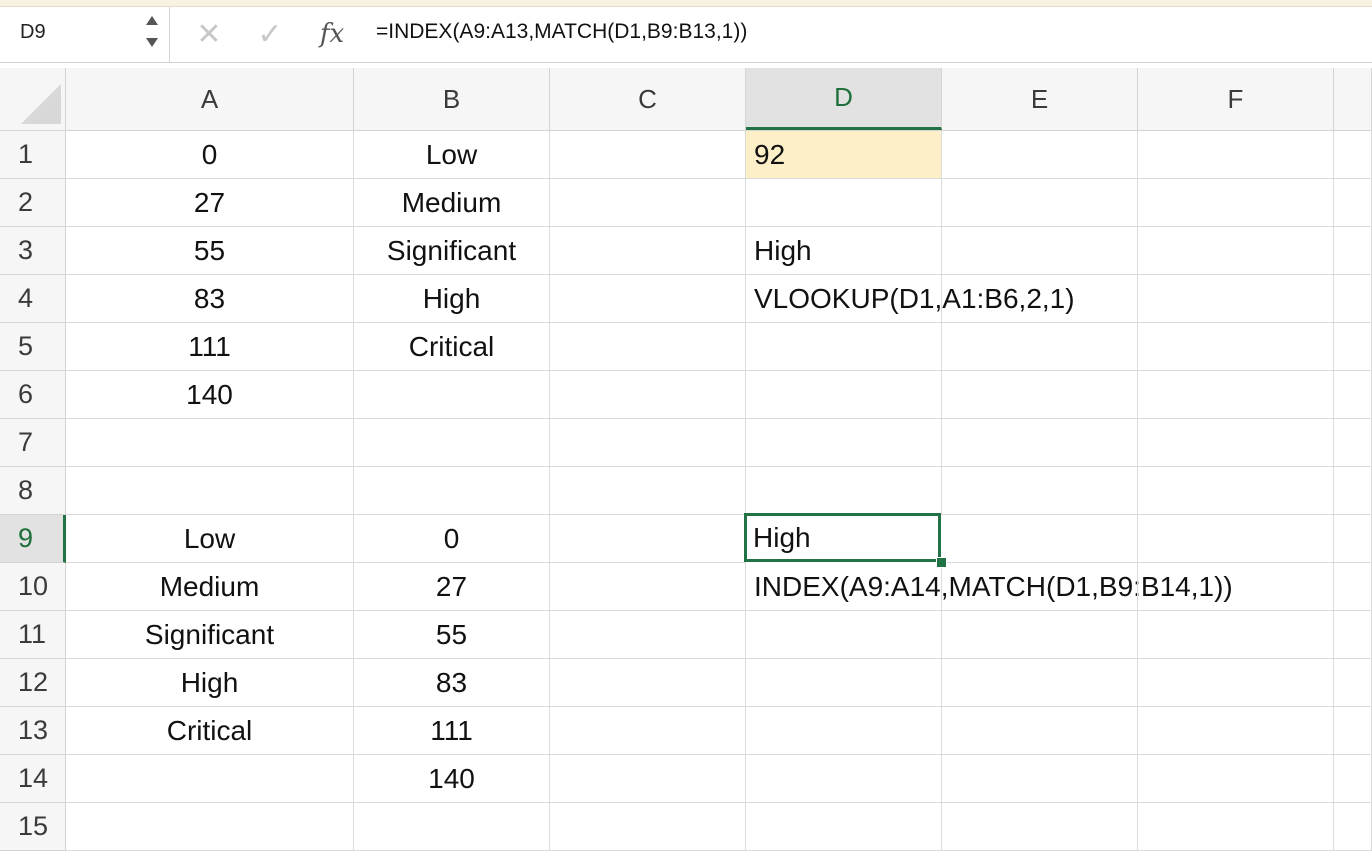 The height and width of the screenshot is (851, 1372). I want to click on cell-e15, so click(1040, 827).